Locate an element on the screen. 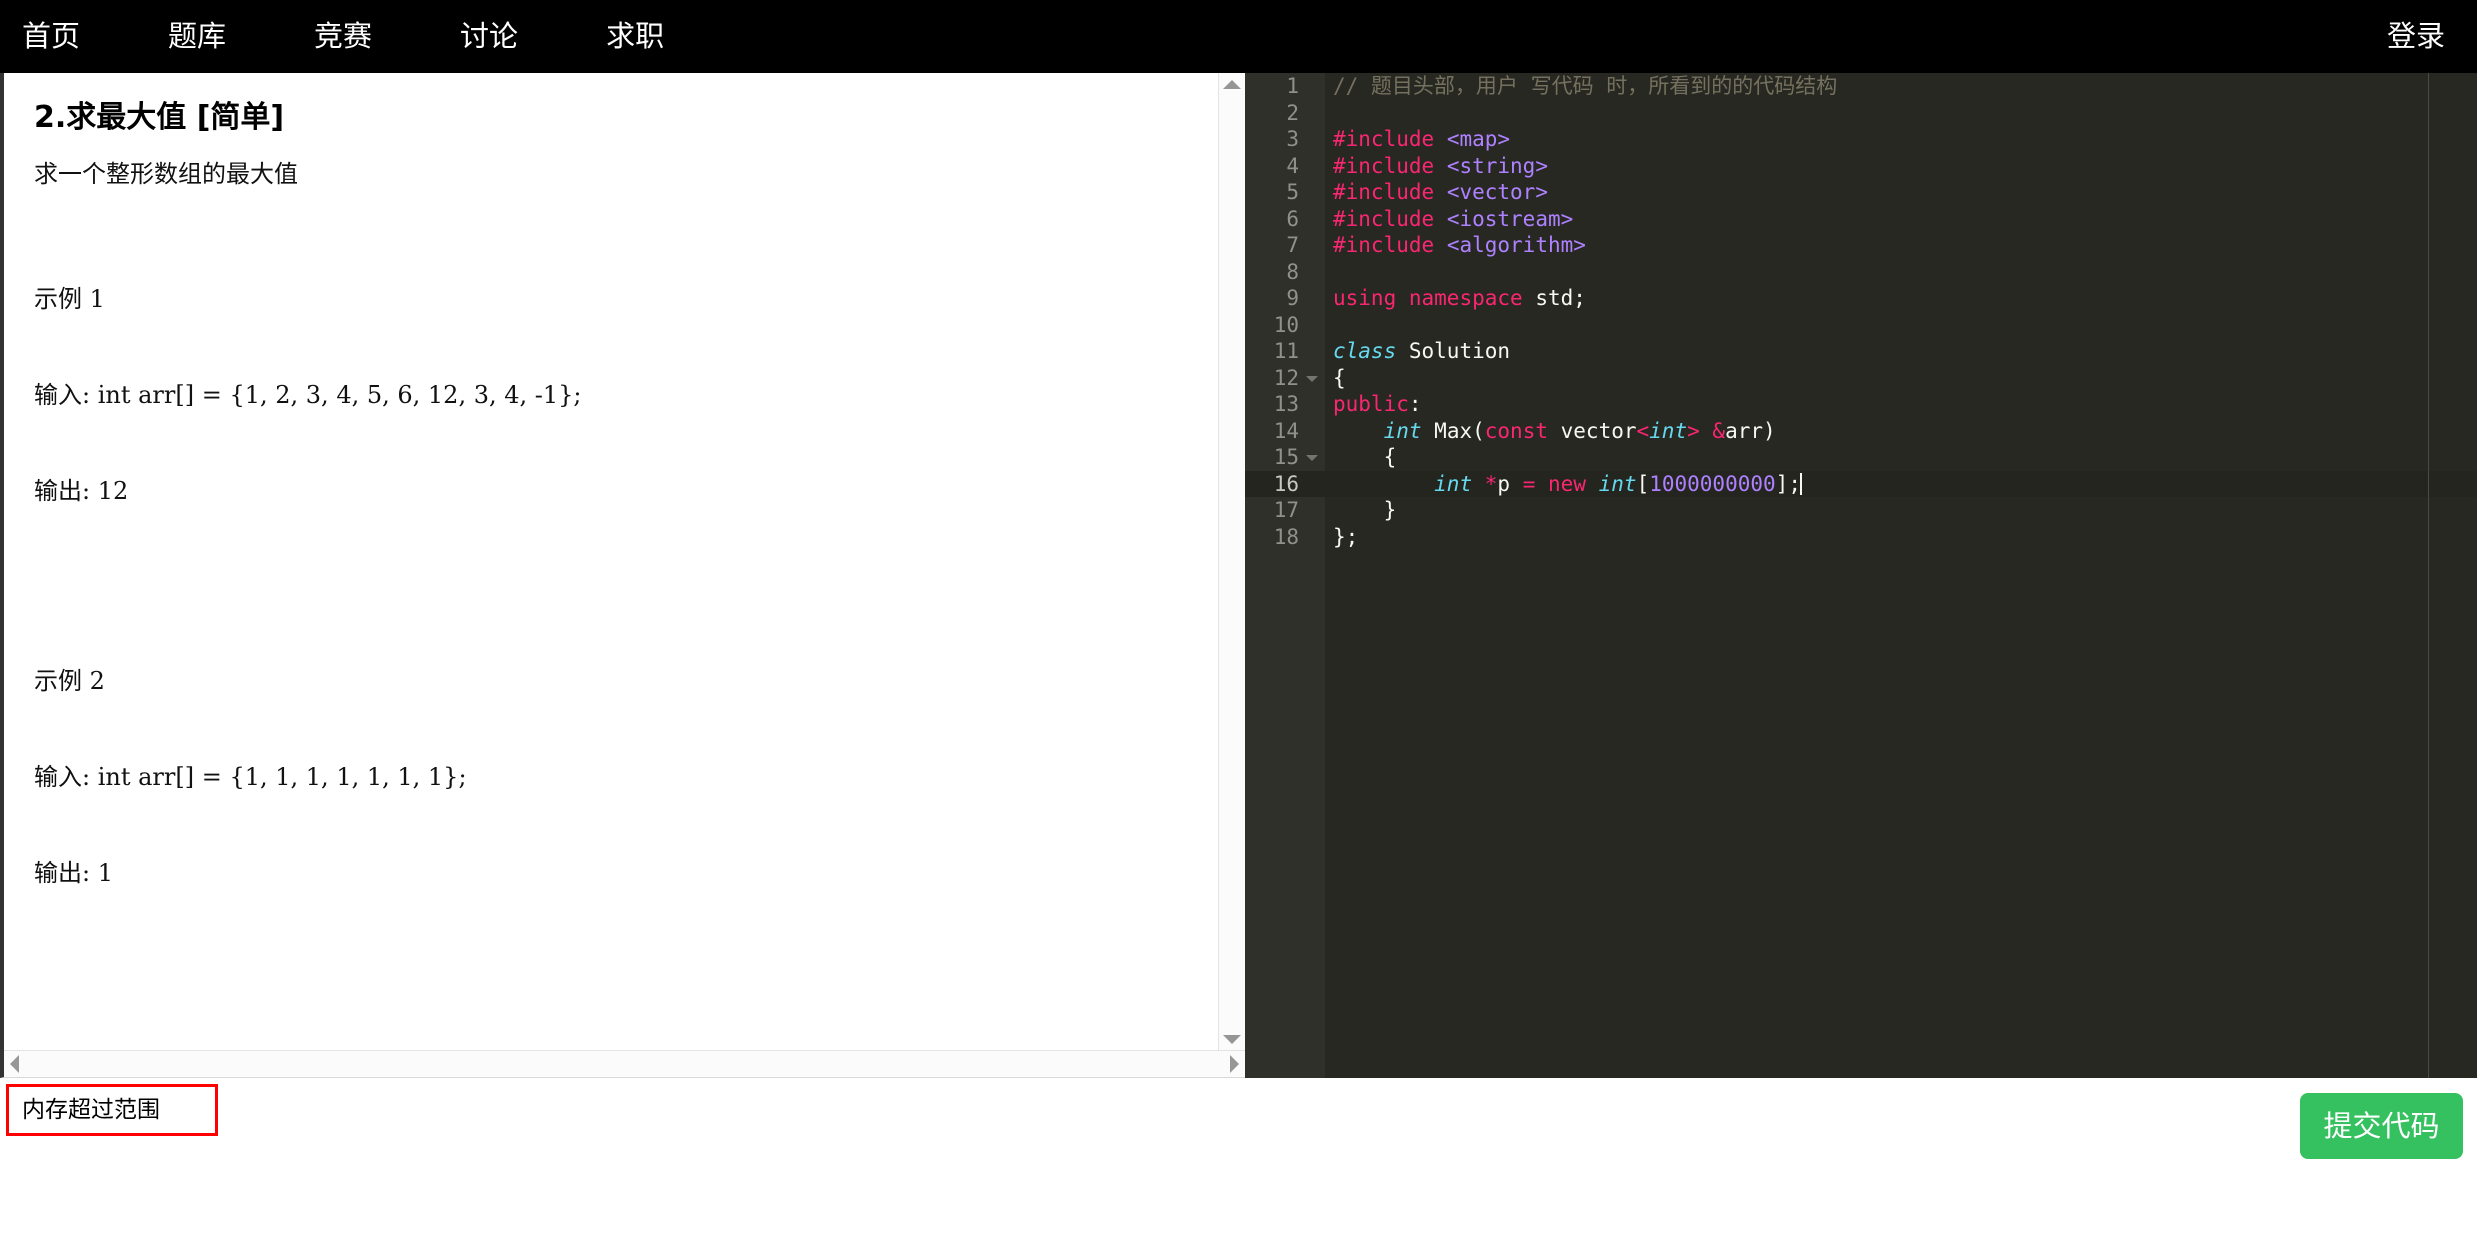  gutter-line-number: 16 is located at coordinates (1285, 483).